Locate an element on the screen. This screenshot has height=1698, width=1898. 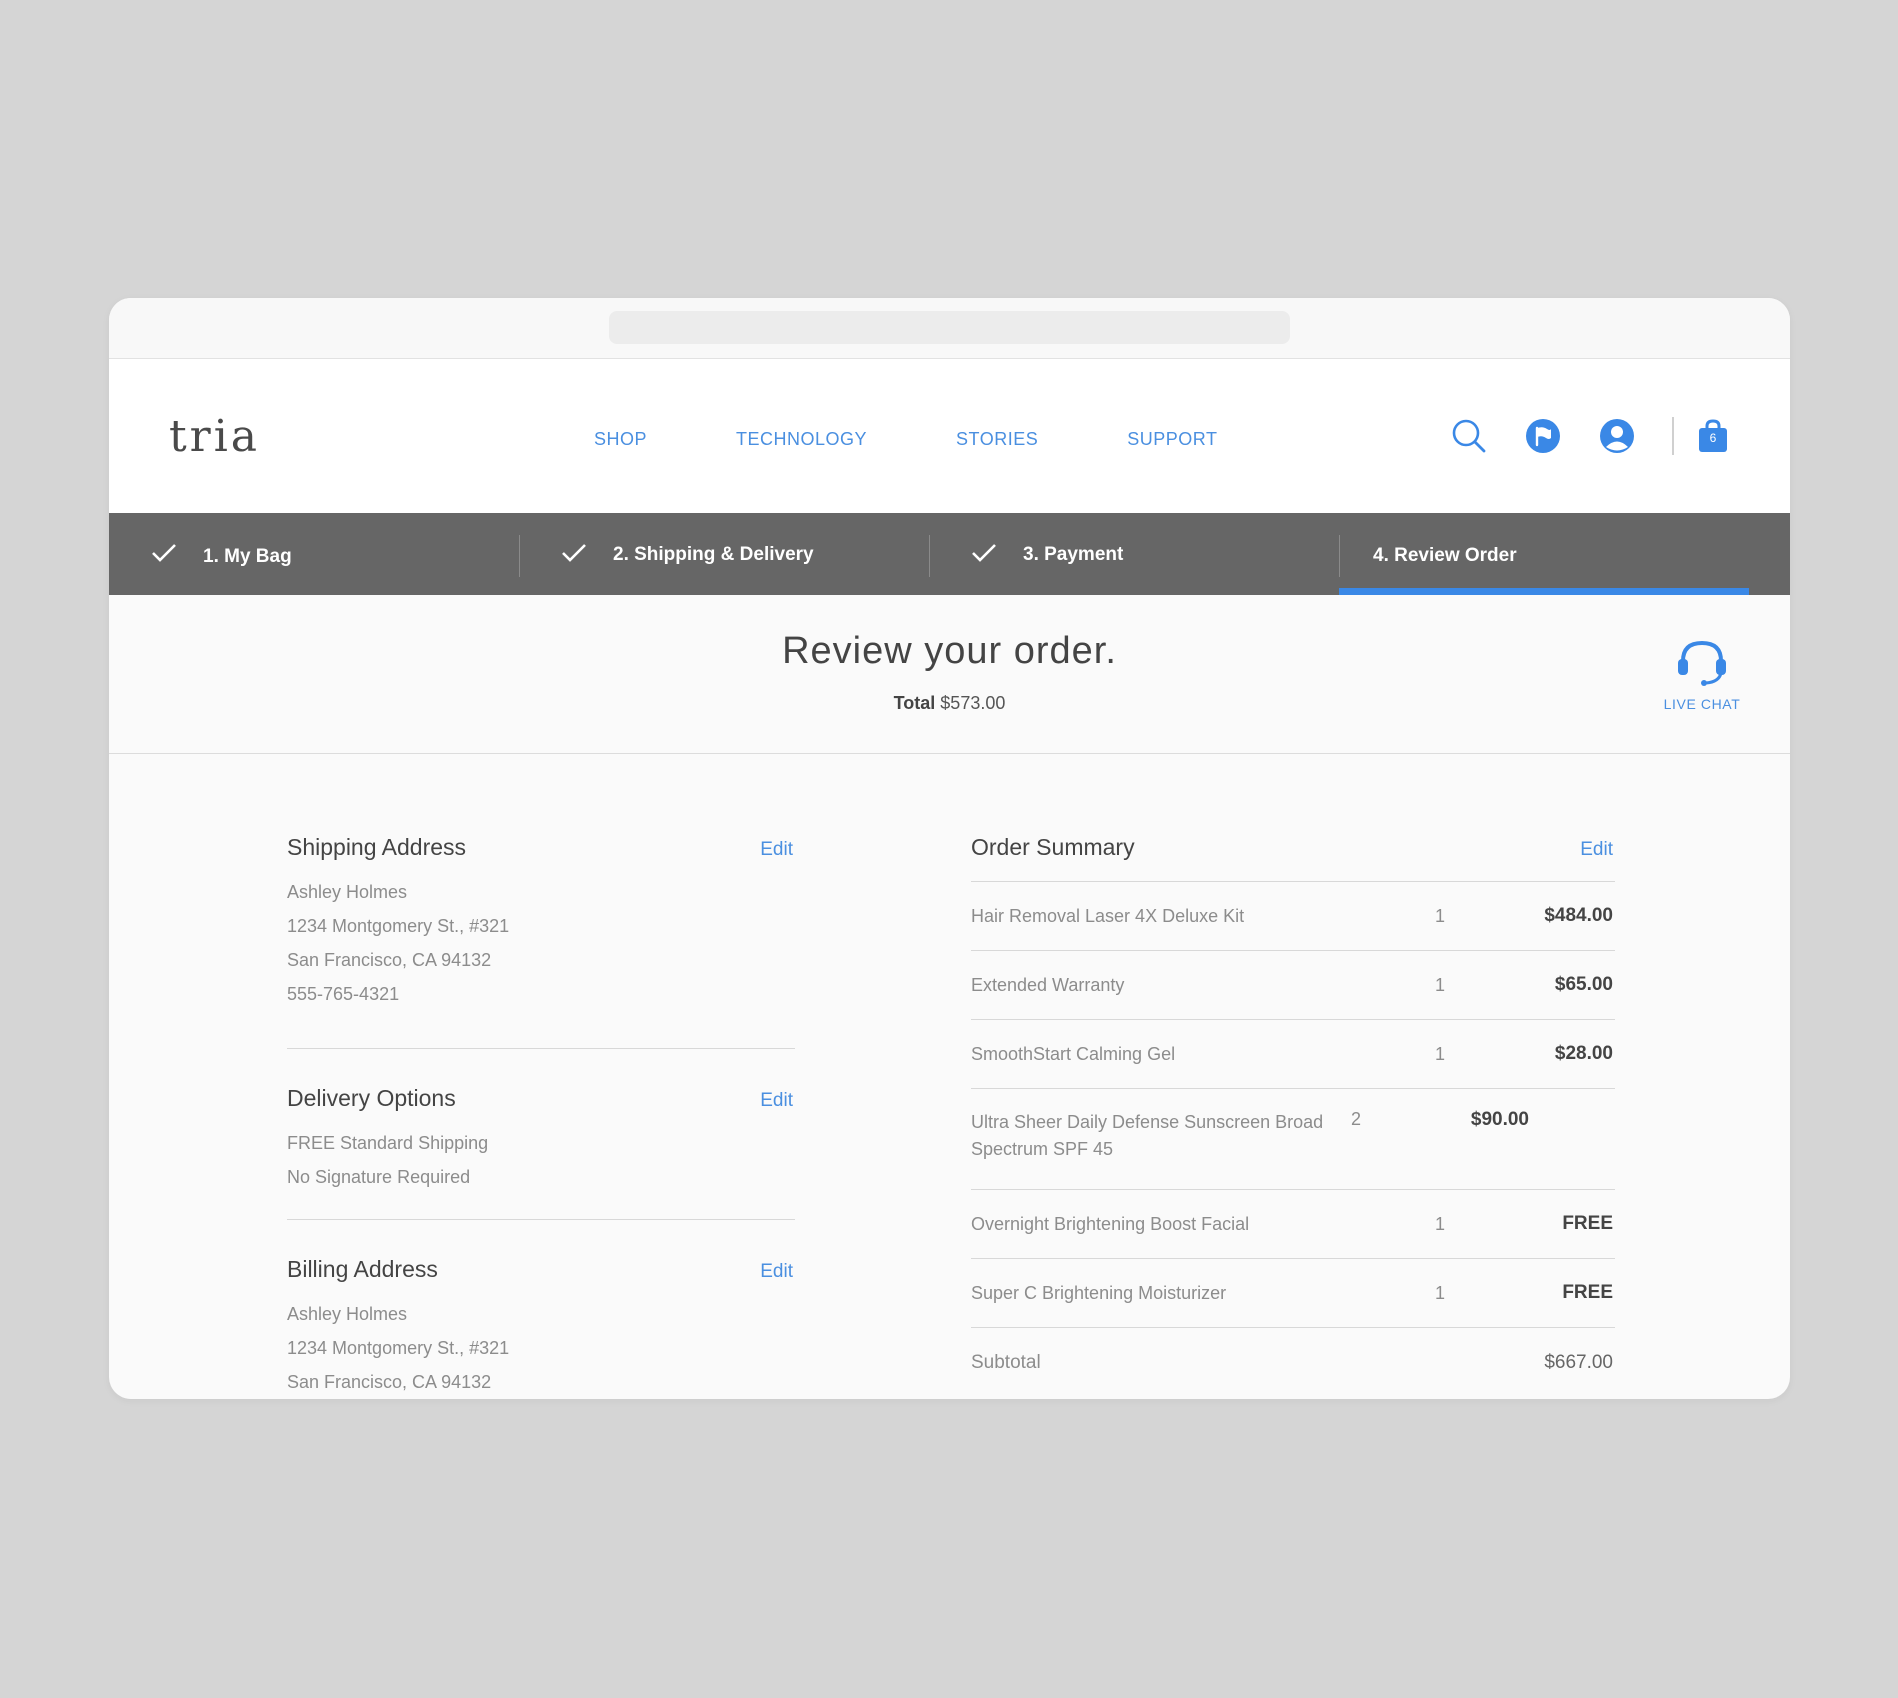
edit-order-button: Edit is located at coordinates (1596, 850).